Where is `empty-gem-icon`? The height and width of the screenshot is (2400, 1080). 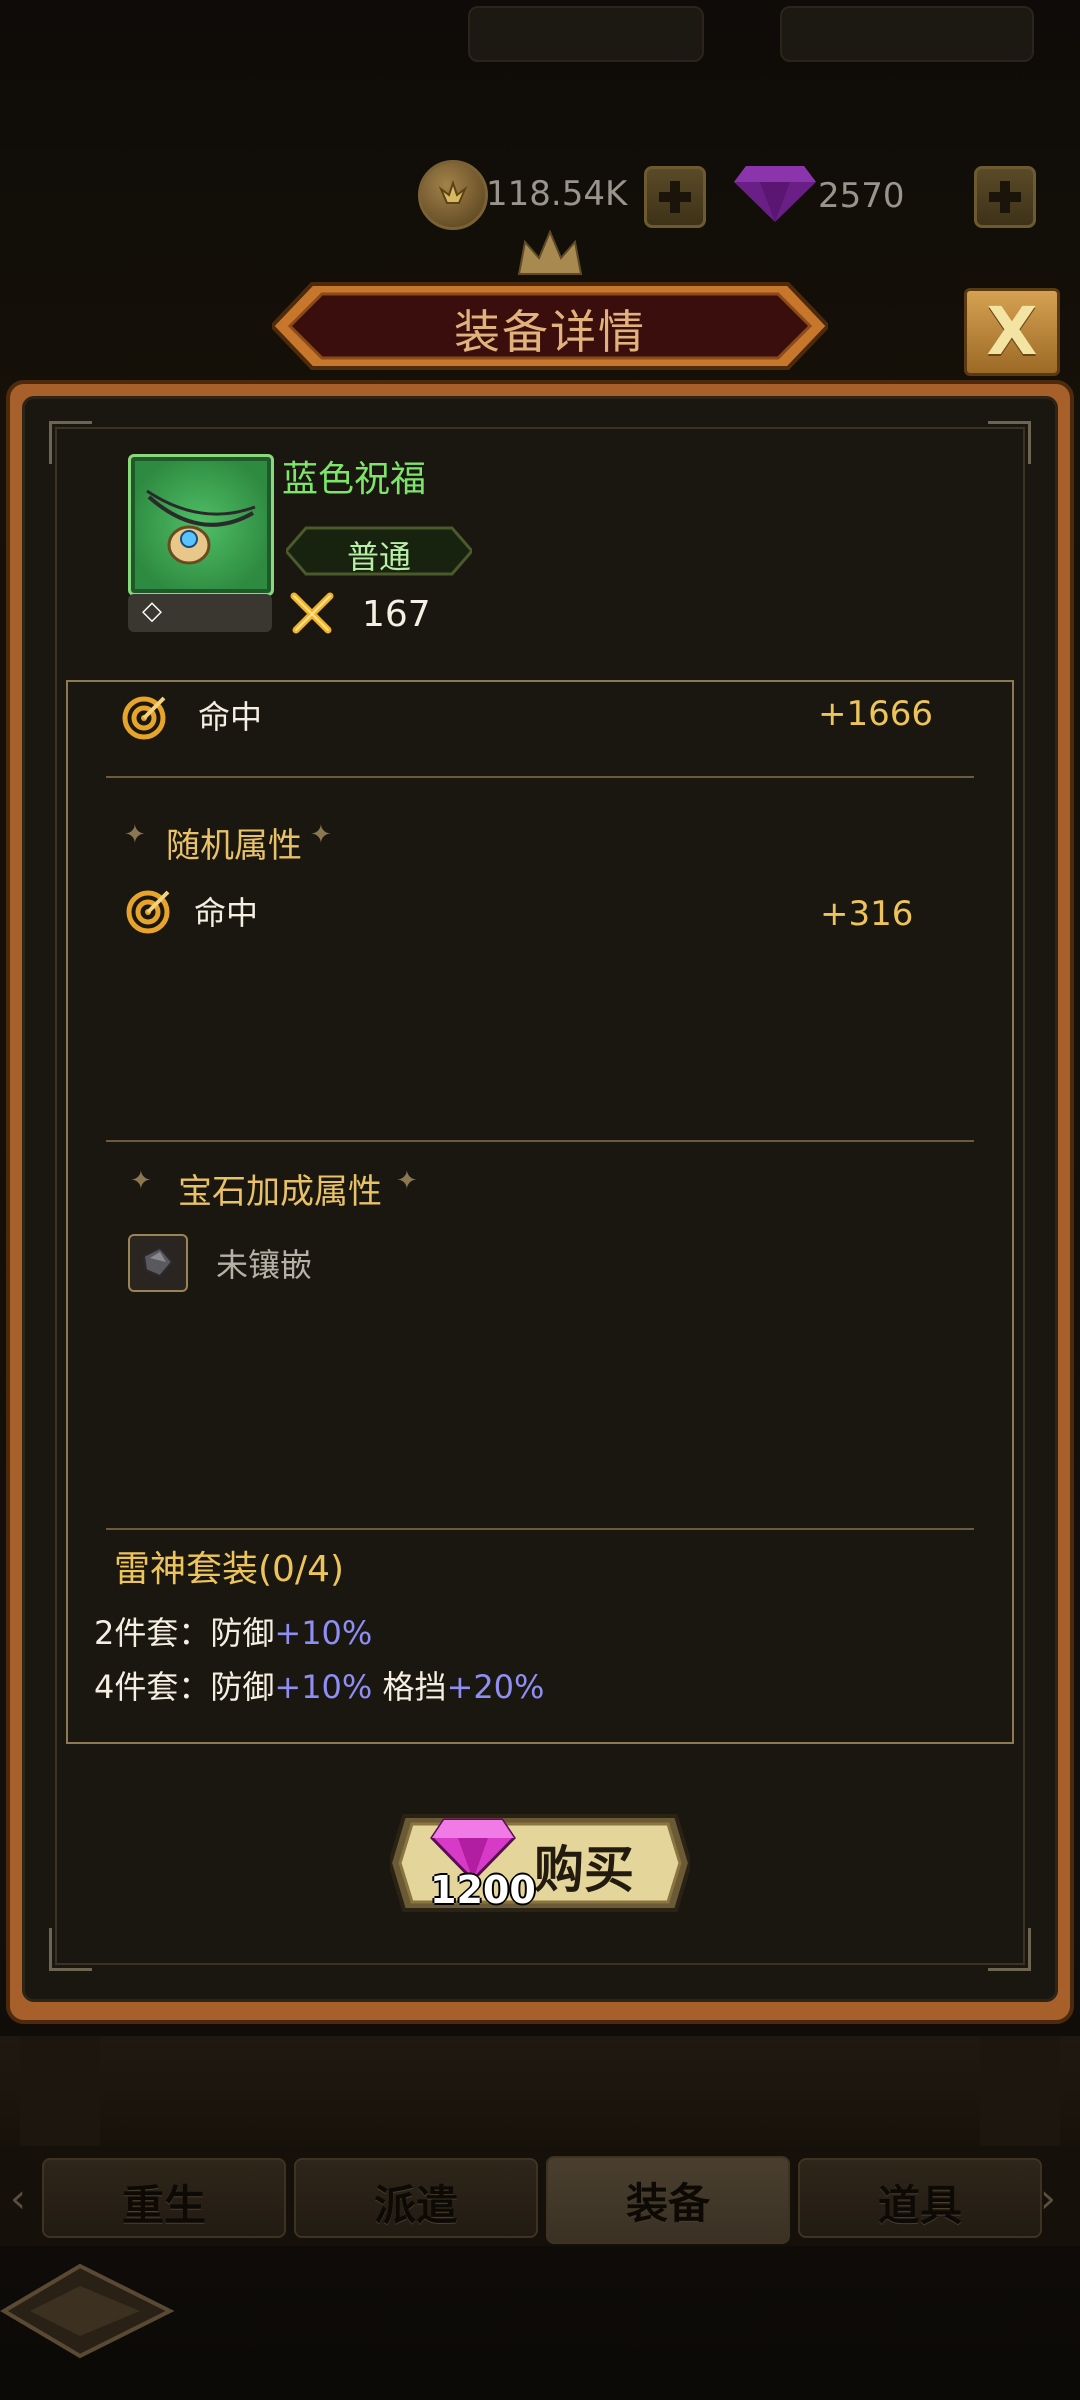
empty-gem-icon is located at coordinates (158, 1262).